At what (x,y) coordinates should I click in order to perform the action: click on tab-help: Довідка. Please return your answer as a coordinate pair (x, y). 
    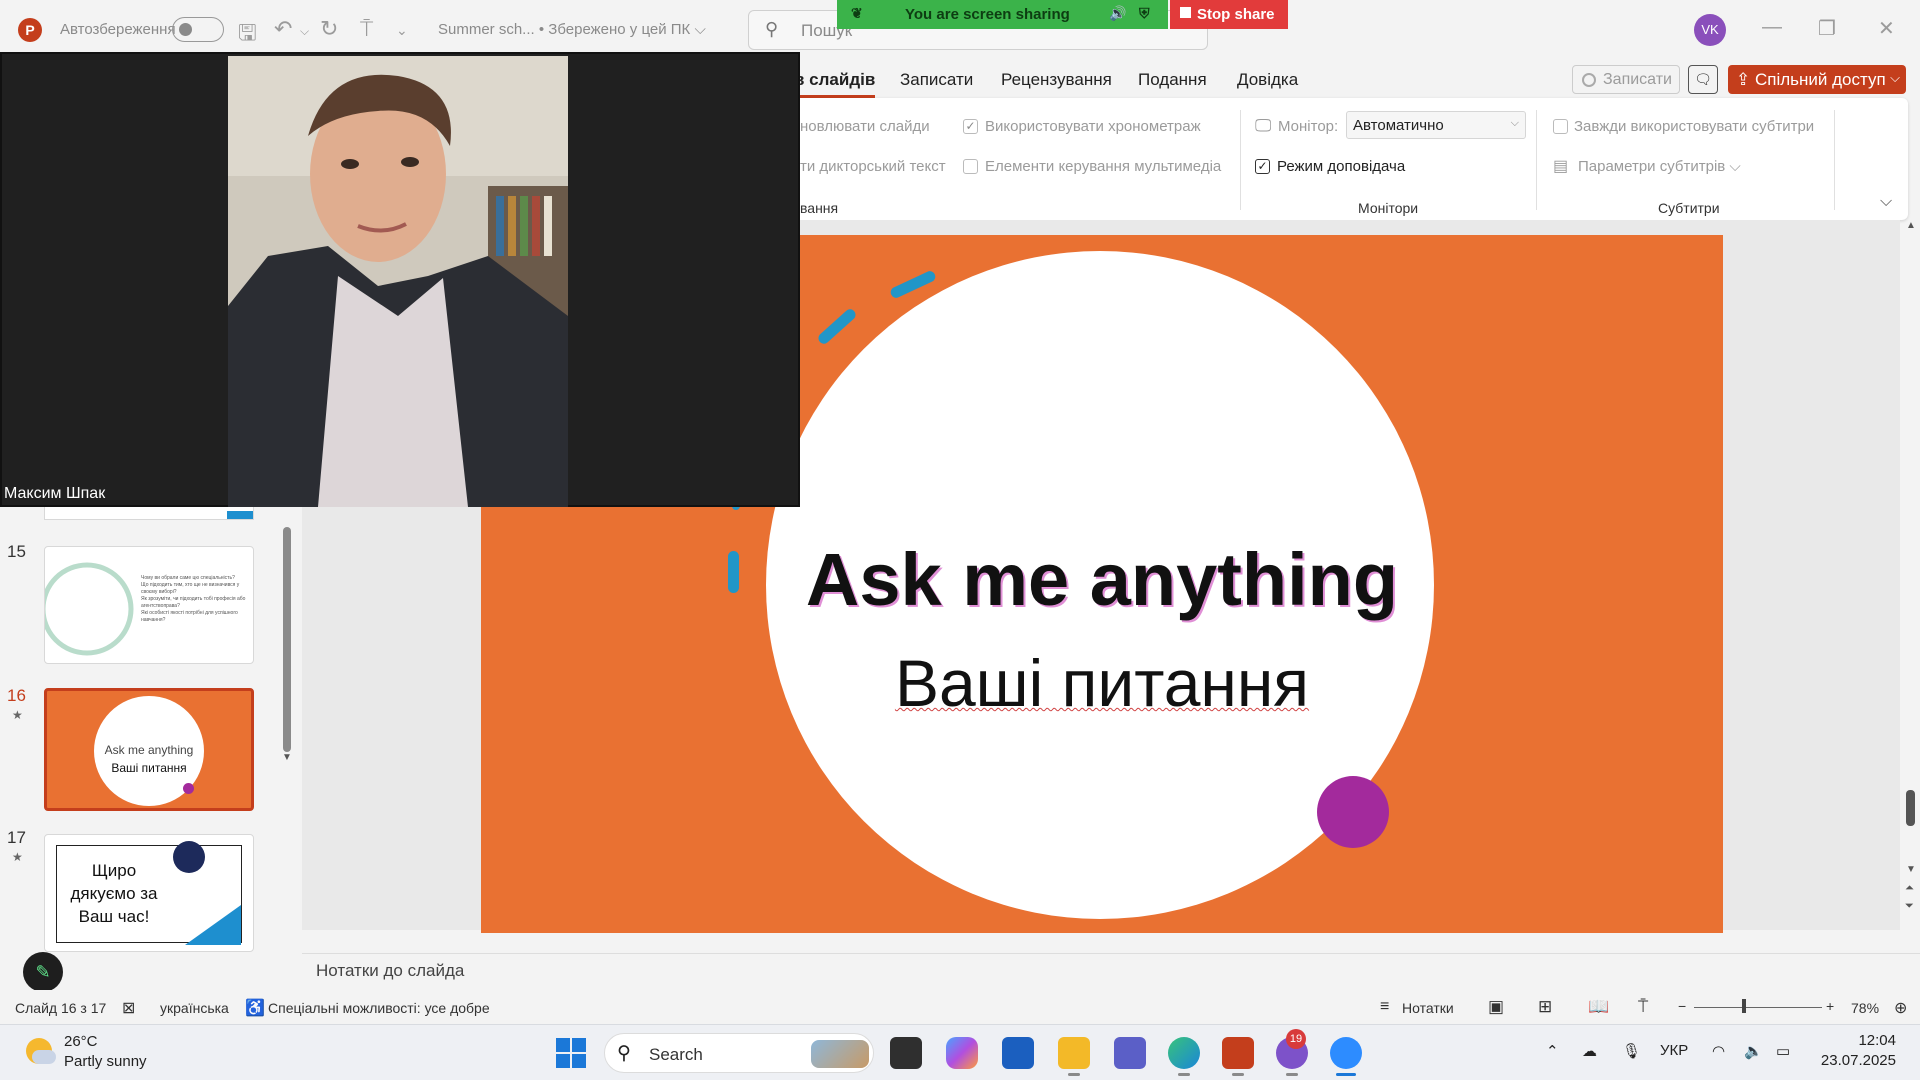
    Looking at the image, I should click on (1267, 80).